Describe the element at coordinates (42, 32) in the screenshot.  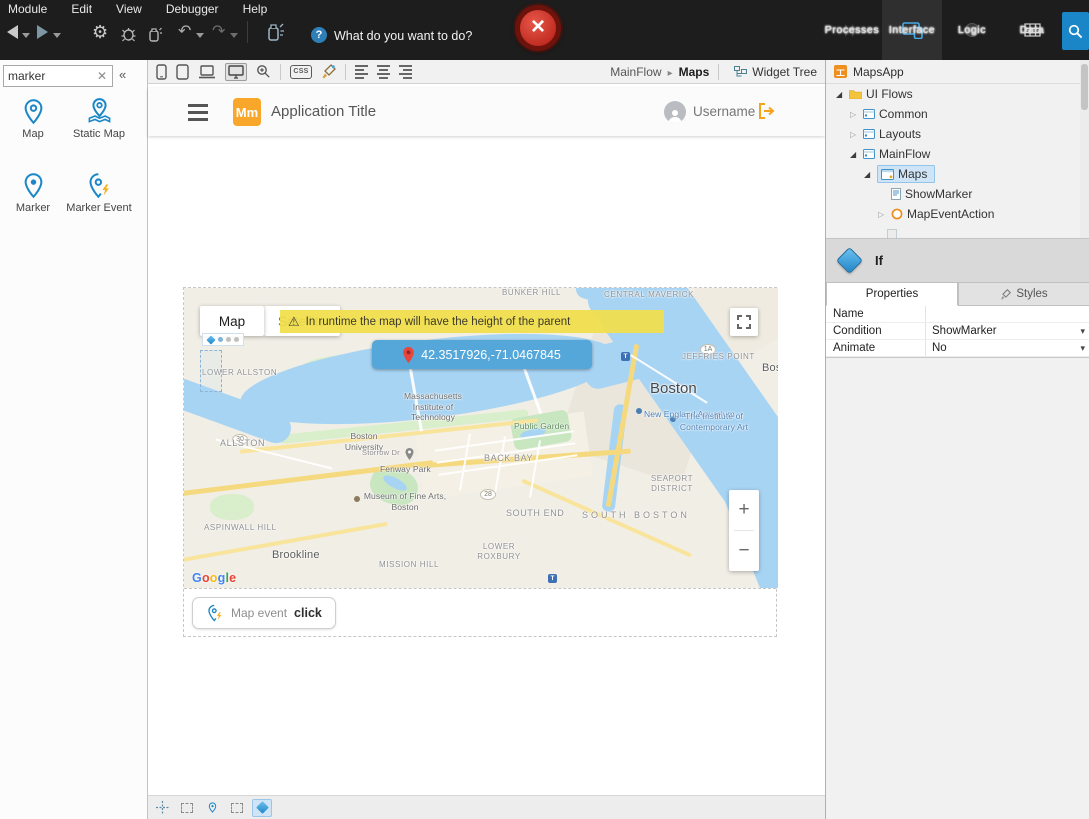
I see `run-button` at that location.